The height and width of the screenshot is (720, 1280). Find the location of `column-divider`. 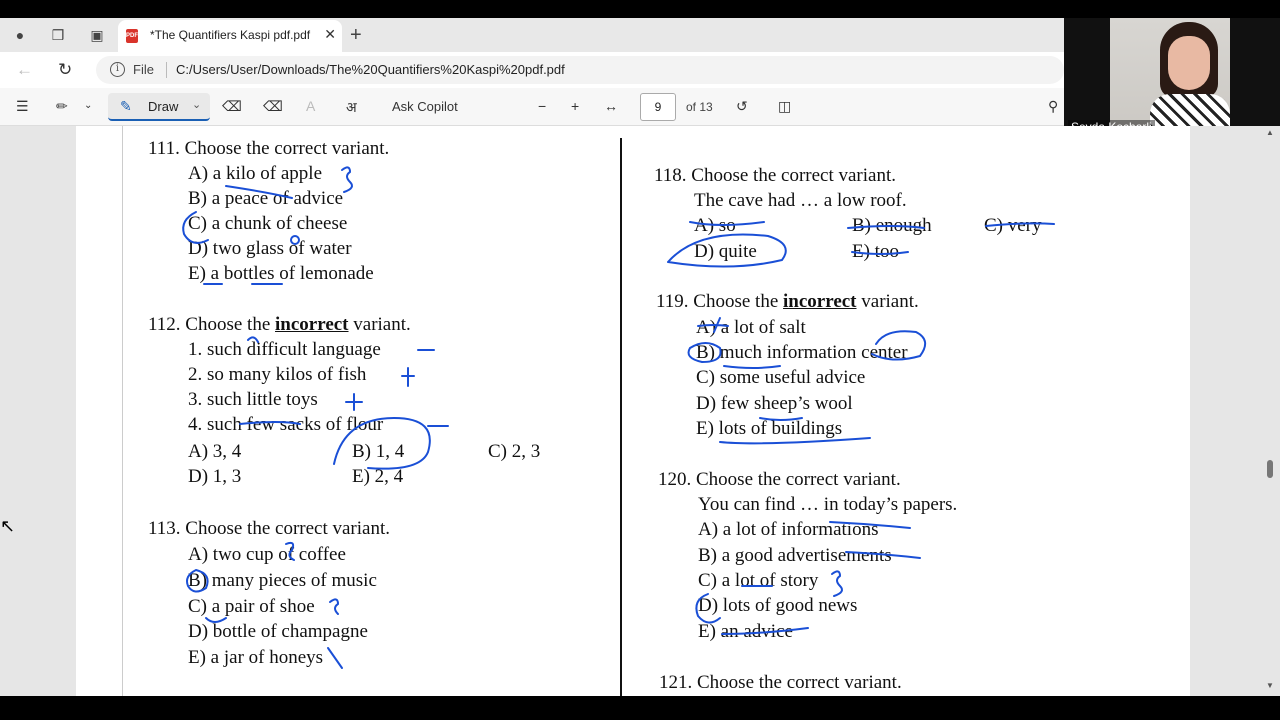

column-divider is located at coordinates (621, 417).